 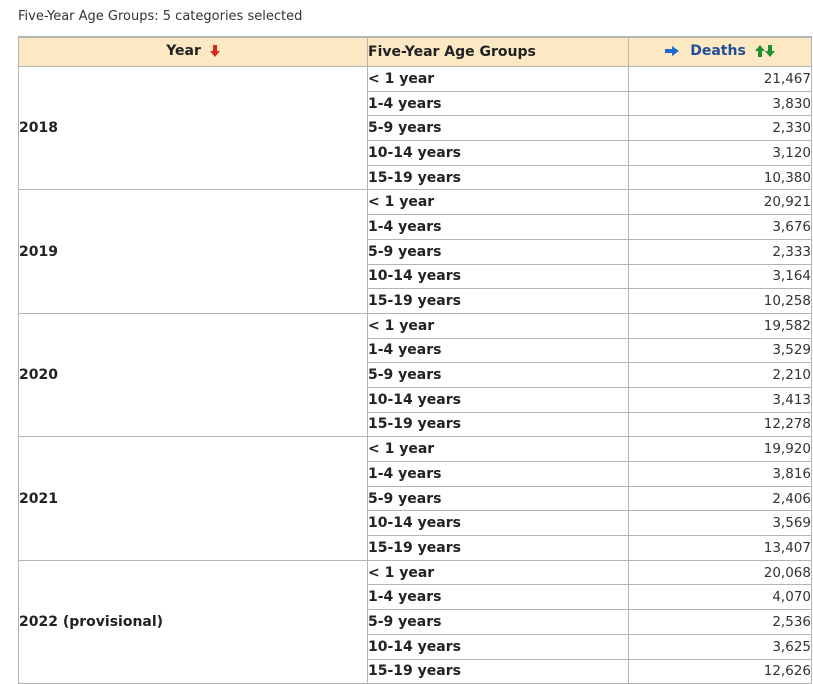 I want to click on header-row: Year Five-Year Age Groups Deaths, so click(x=415, y=51).